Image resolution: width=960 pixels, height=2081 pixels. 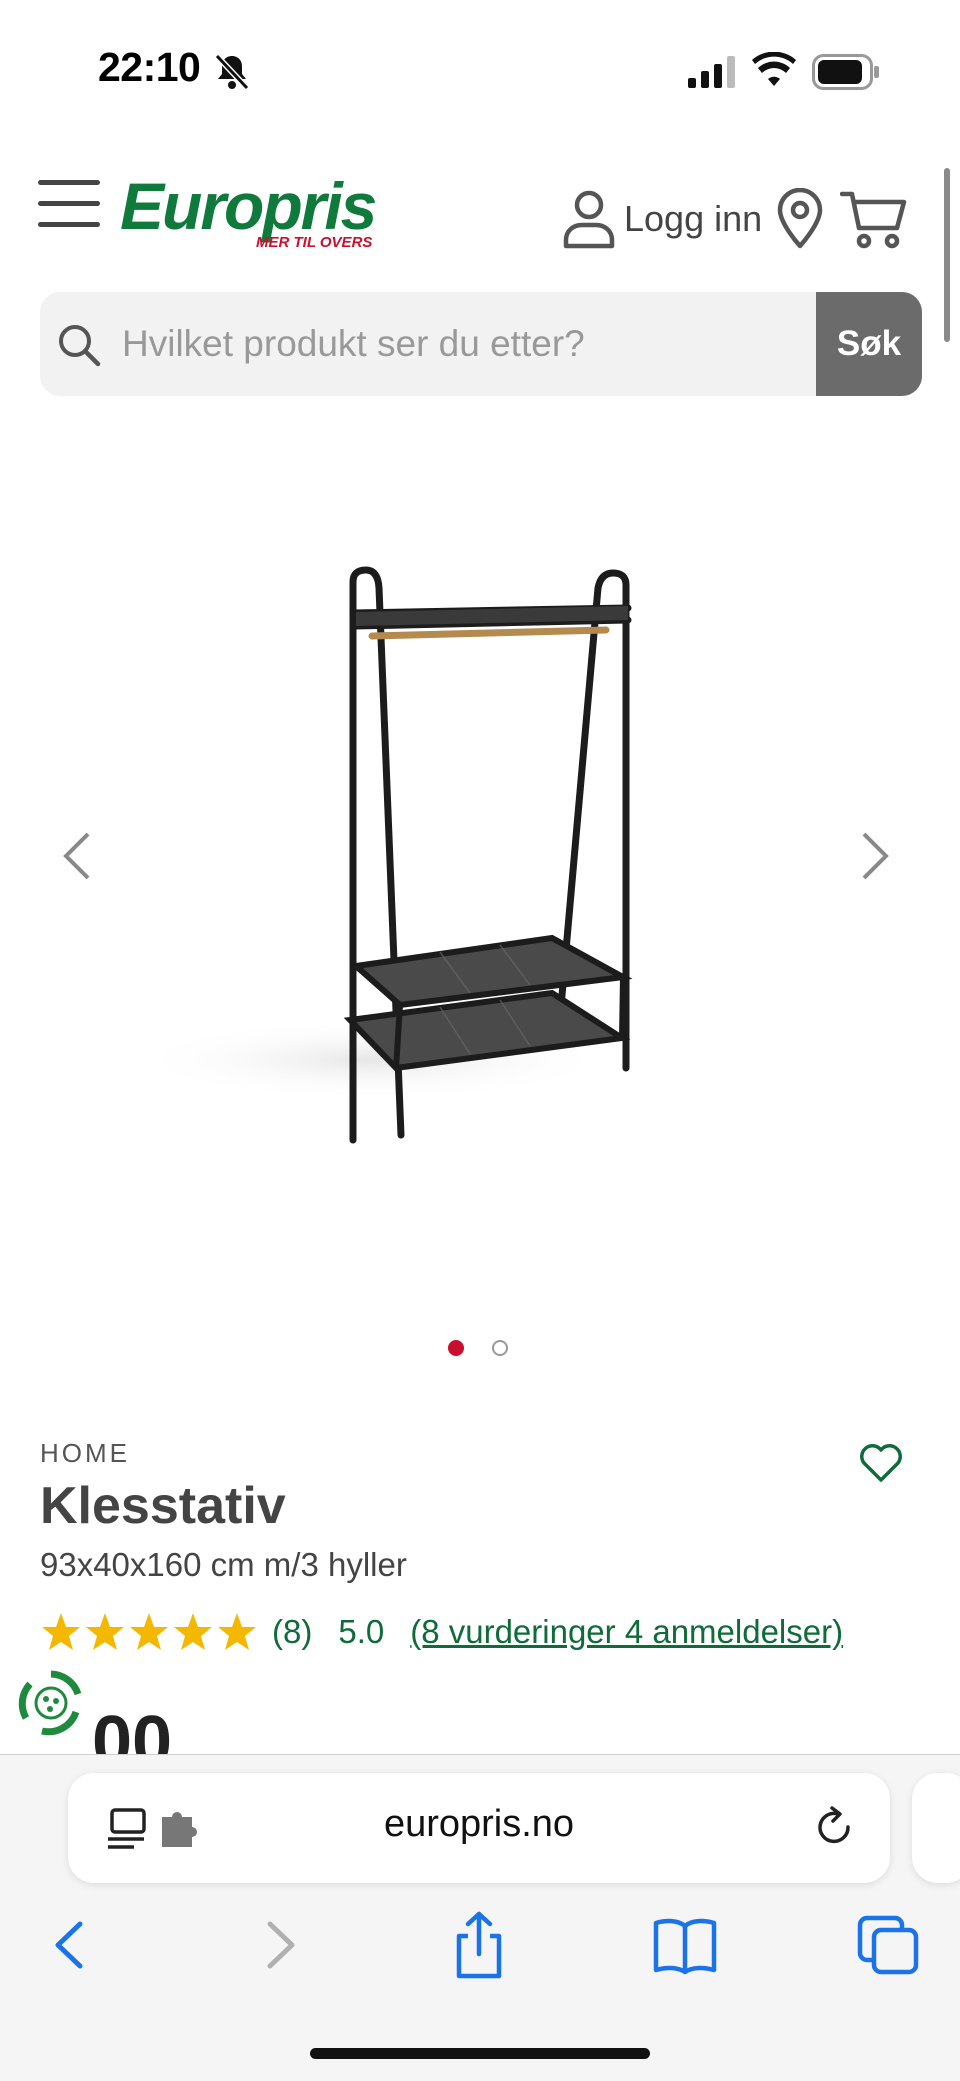 I want to click on wifi-icon, so click(x=774, y=69).